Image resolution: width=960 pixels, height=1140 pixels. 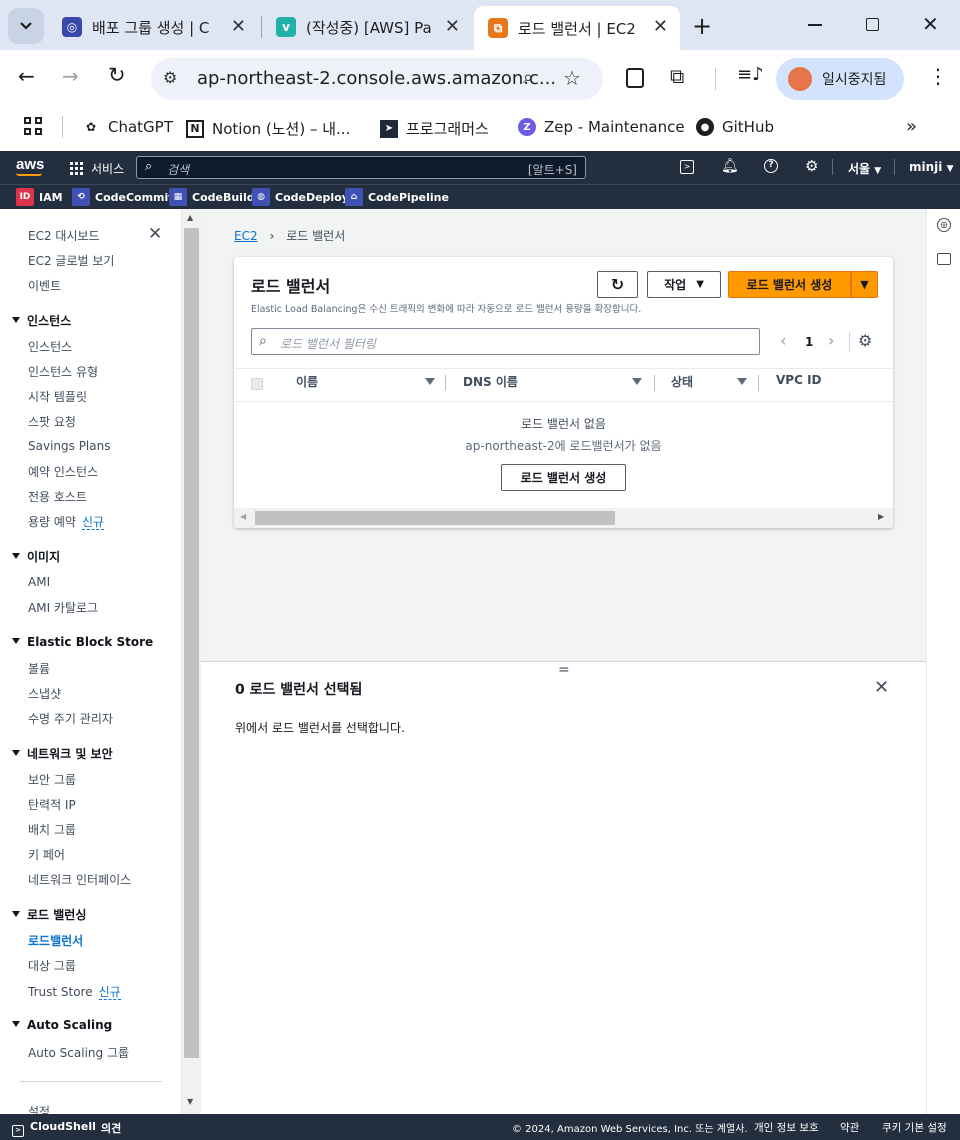 I want to click on horizontal-scrollbar: ◀ ▶, so click(x=563, y=518).